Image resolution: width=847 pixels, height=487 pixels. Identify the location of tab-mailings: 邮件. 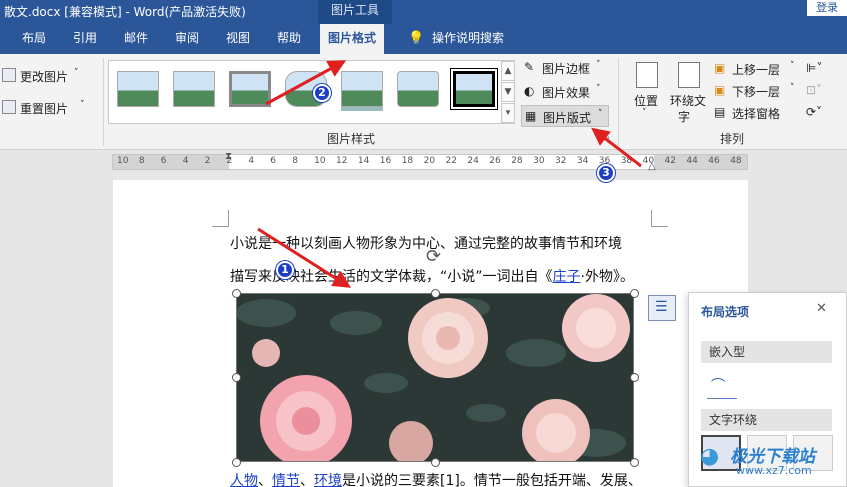
(136, 39).